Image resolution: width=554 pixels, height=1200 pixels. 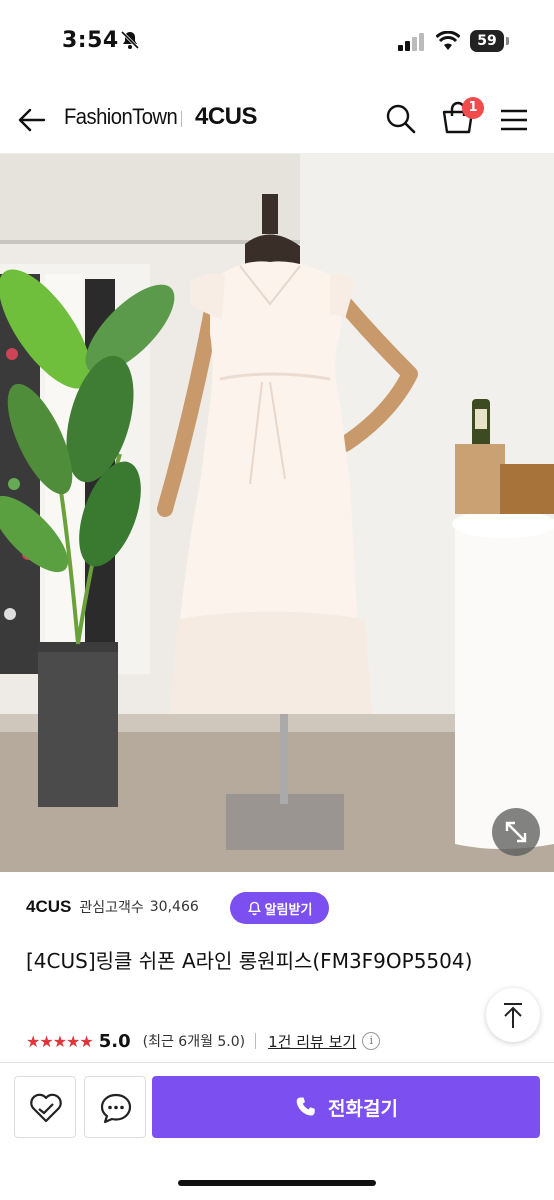 What do you see at coordinates (111, 908) in the screenshot?
I see `followers-label: 관심고객수` at bounding box center [111, 908].